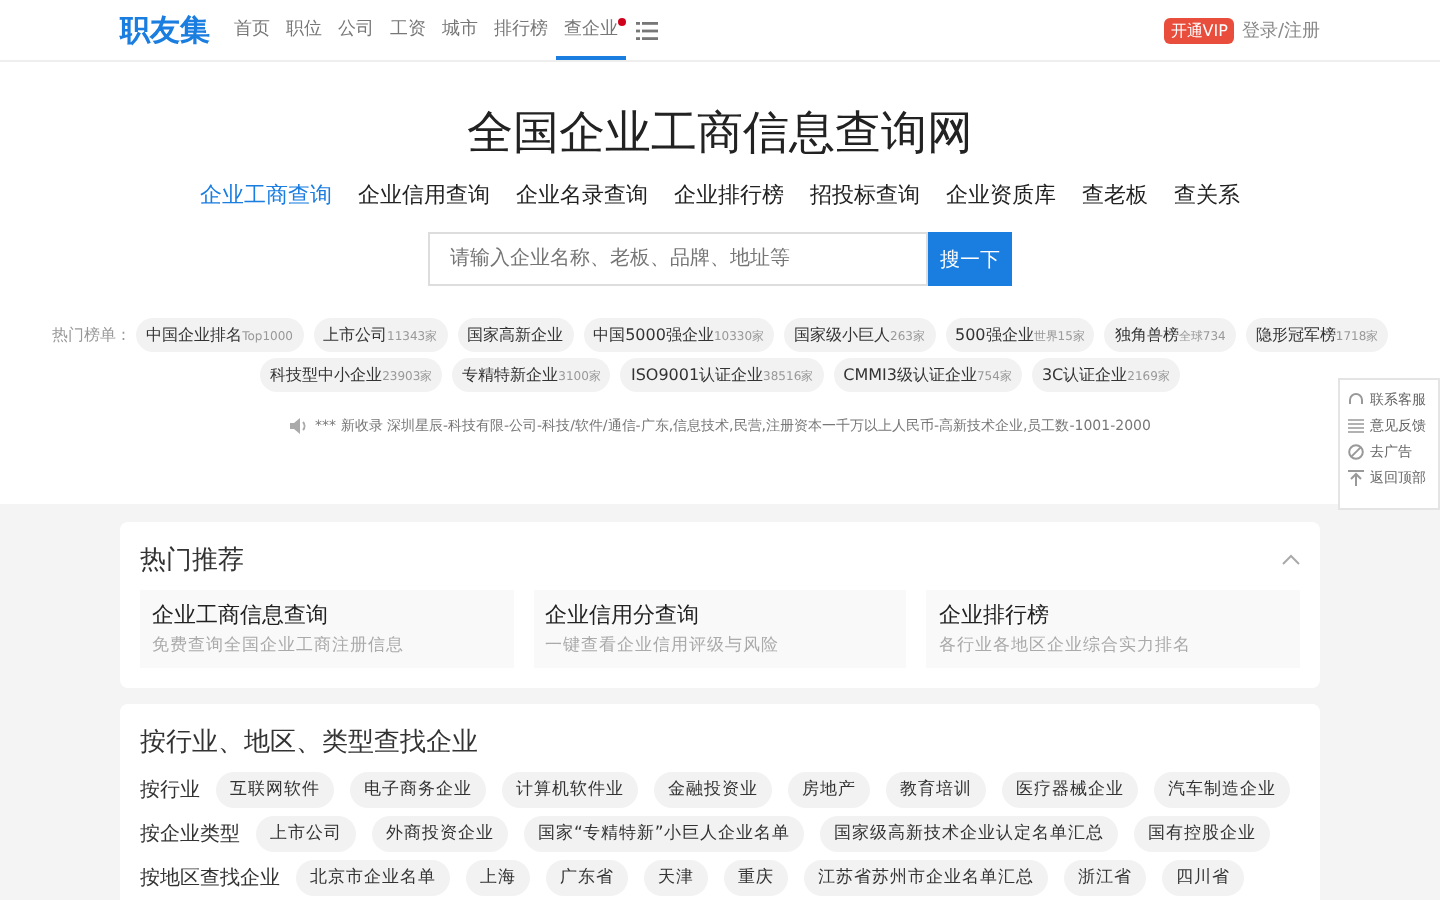 Image resolution: width=1440 pixels, height=900 pixels. What do you see at coordinates (1356, 426) in the screenshot?
I see `list-icon` at bounding box center [1356, 426].